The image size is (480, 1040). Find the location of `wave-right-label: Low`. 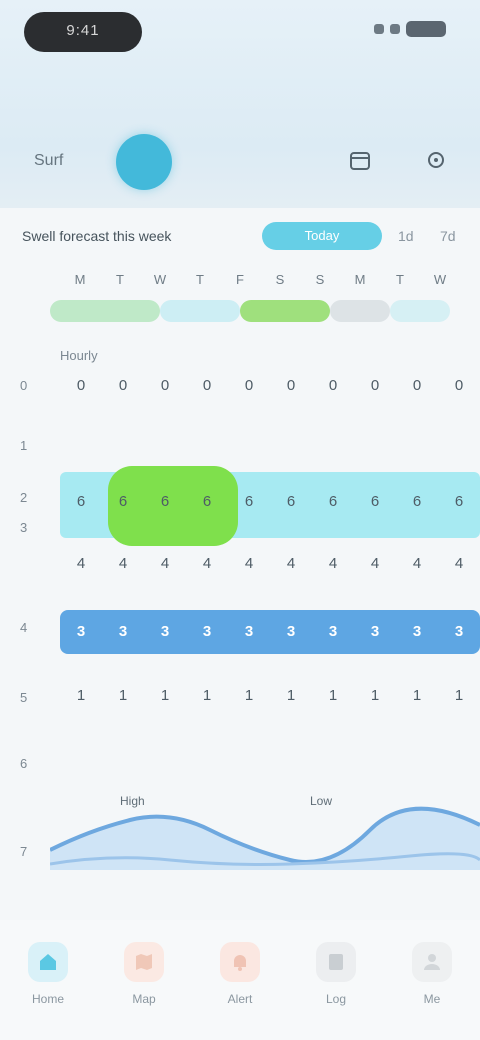

wave-right-label: Low is located at coordinates (321, 801).